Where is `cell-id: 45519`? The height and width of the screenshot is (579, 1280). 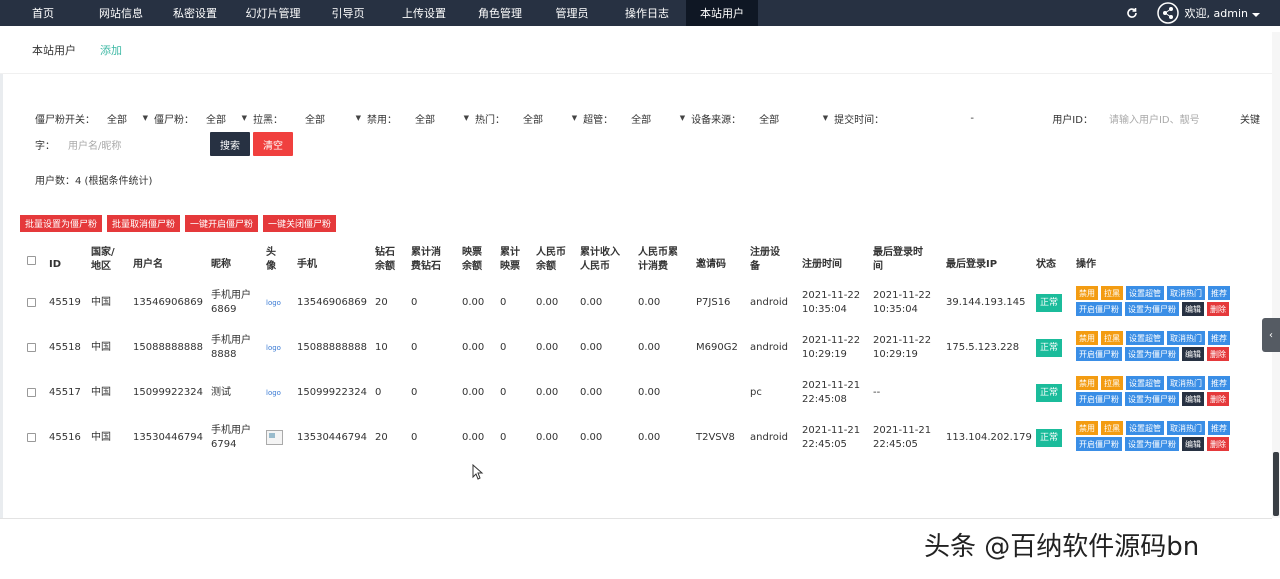 cell-id: 45519 is located at coordinates (65, 302).